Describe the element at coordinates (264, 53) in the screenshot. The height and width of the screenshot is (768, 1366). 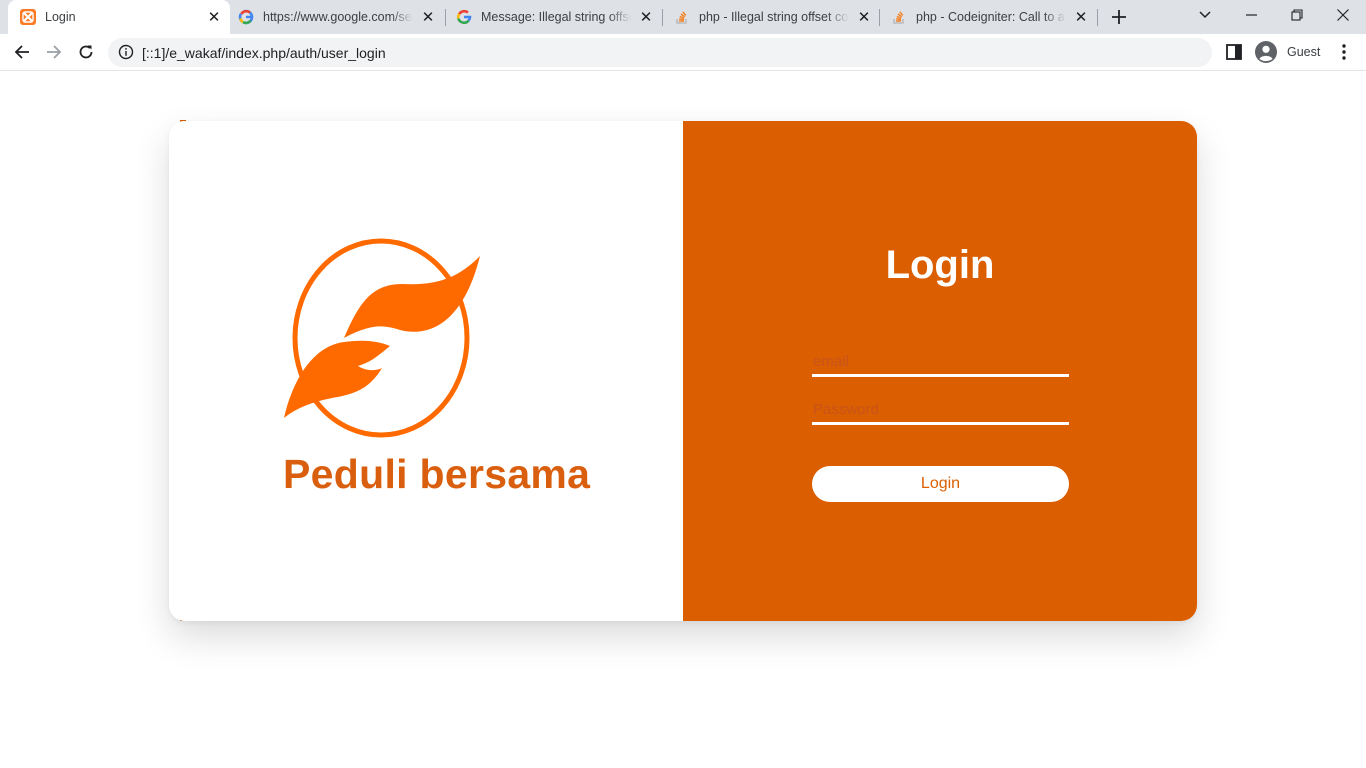
I see `address-url: [::1]/e_wakaf/index.php/auth/user_login` at that location.